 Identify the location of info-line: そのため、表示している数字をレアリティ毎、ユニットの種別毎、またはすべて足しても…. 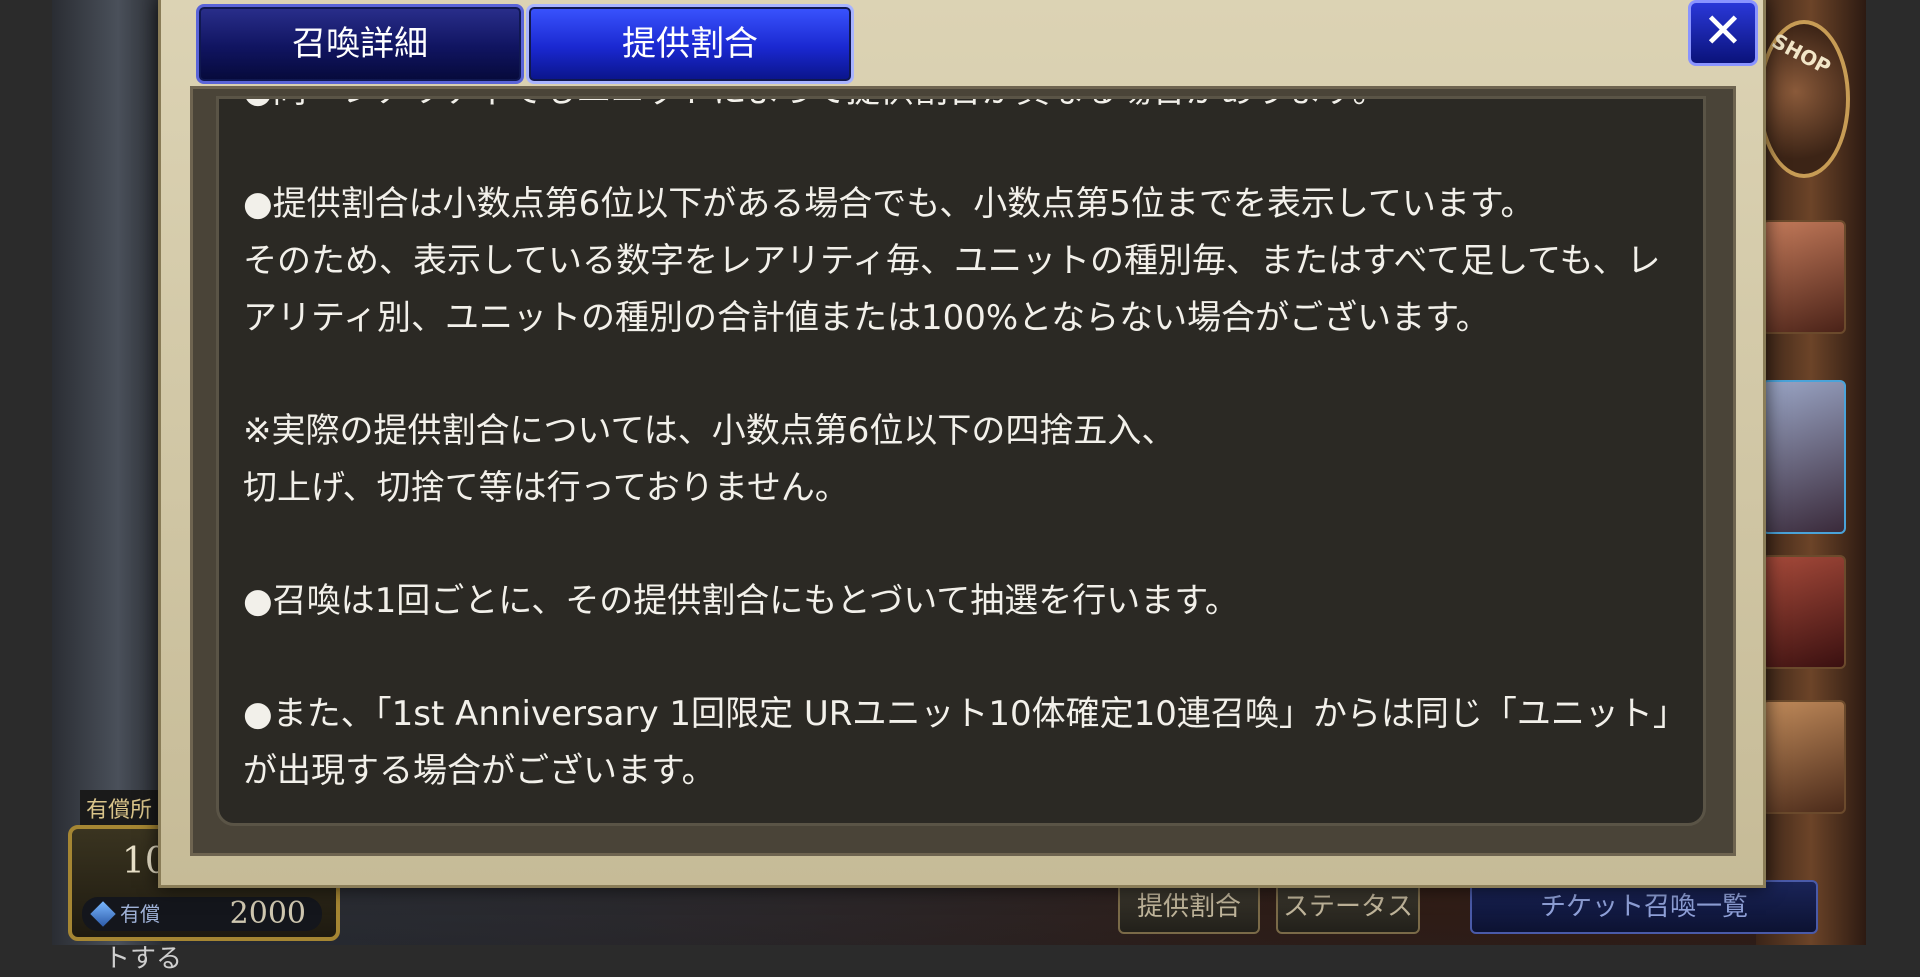
(952, 261).